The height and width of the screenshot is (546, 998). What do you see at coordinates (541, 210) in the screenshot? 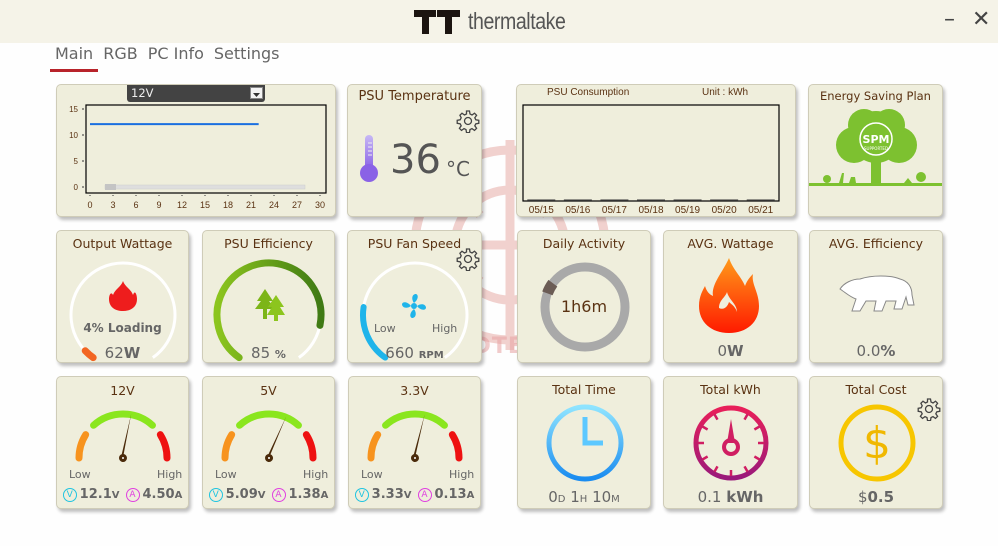
I see `x-tick-label: 05/15` at bounding box center [541, 210].